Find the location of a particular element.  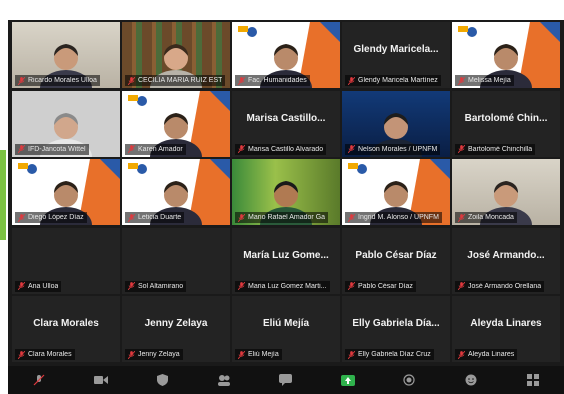

participant-tile: Clara Morales Clara Morales is located at coordinates (66, 329).